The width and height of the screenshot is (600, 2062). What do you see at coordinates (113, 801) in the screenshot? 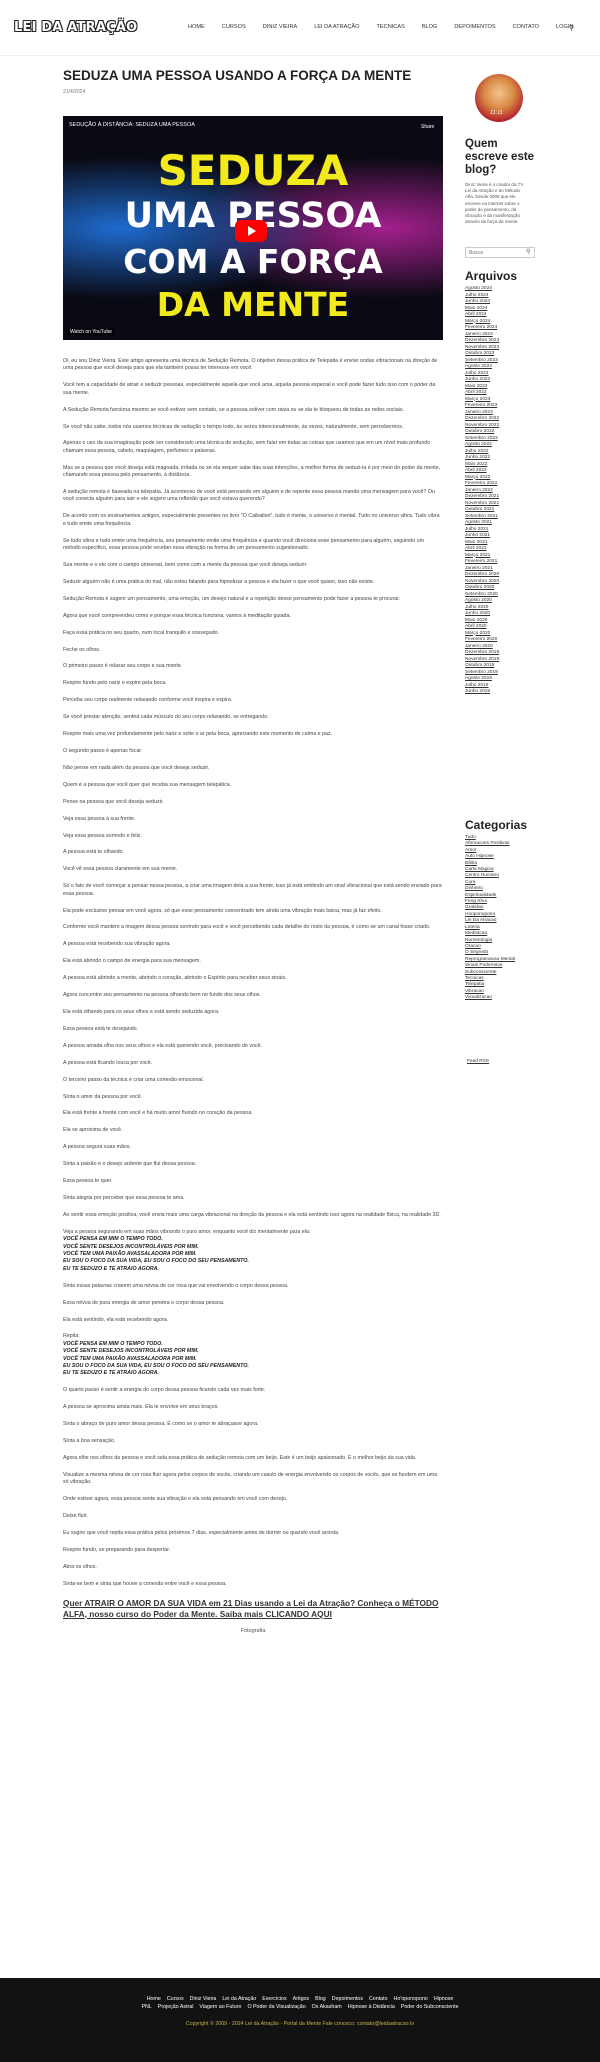
I see `post-paragraph: Pense na pessoa que você deseja seduzir.` at bounding box center [113, 801].